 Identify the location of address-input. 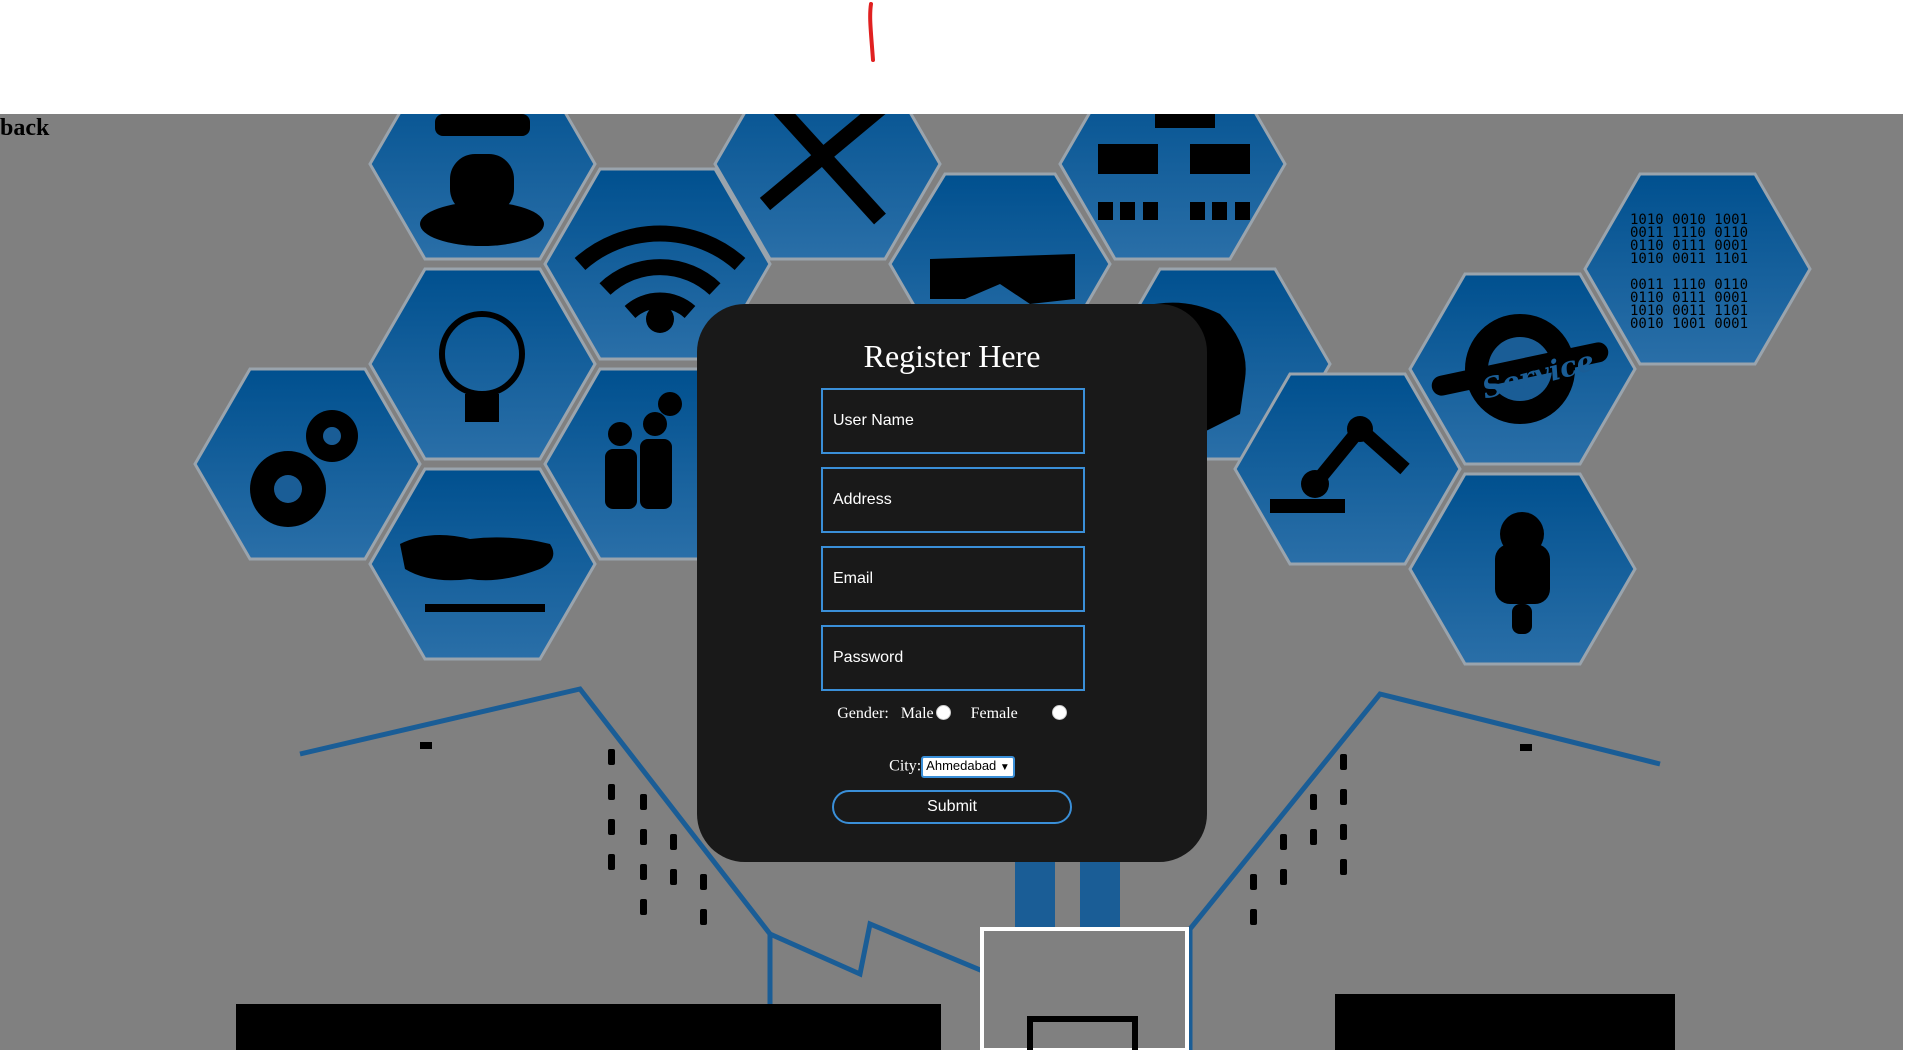
(953, 500).